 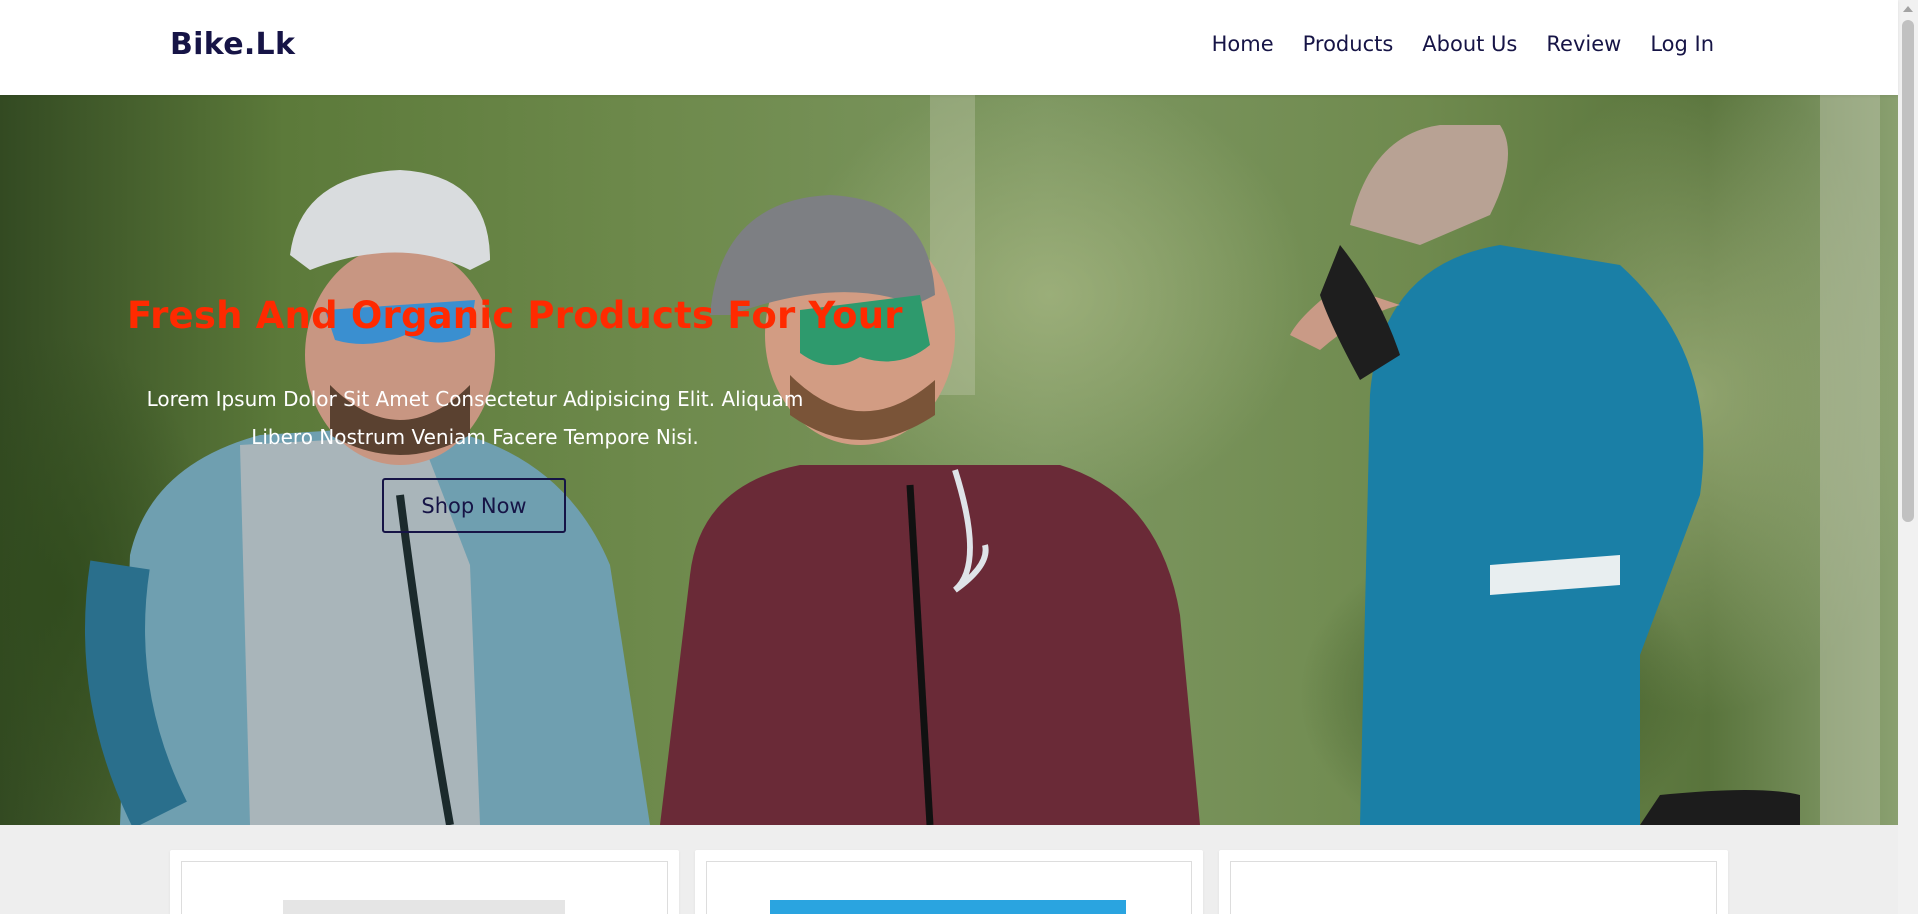 I want to click on main-nav: Home Products About Us Review Log In, so click(x=1463, y=44).